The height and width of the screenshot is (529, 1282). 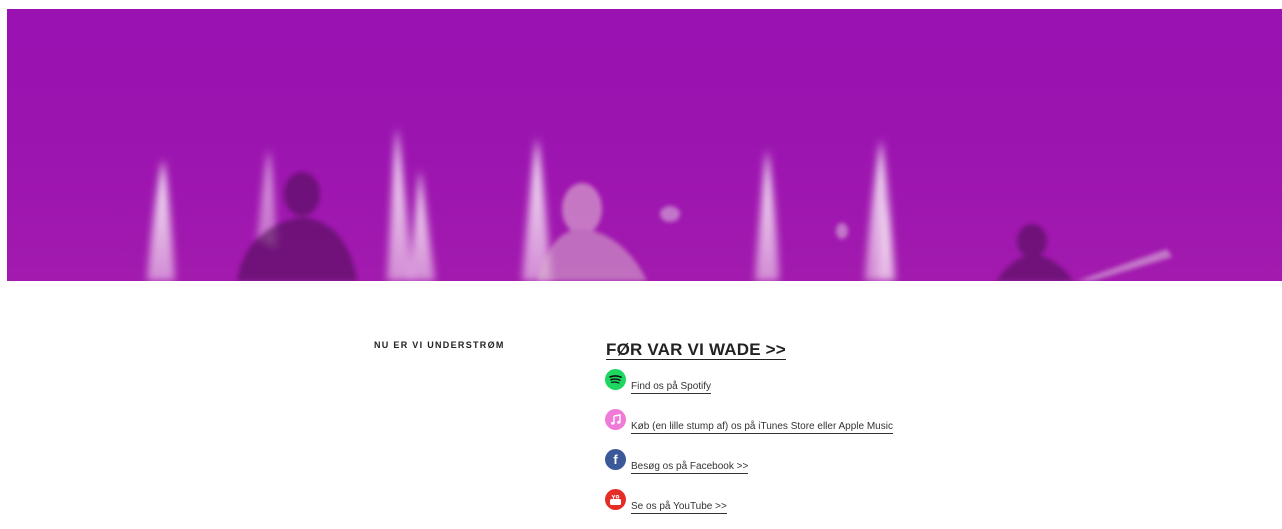 I want to click on youtube-row: Se os på YouTube >>, so click(x=666, y=501).